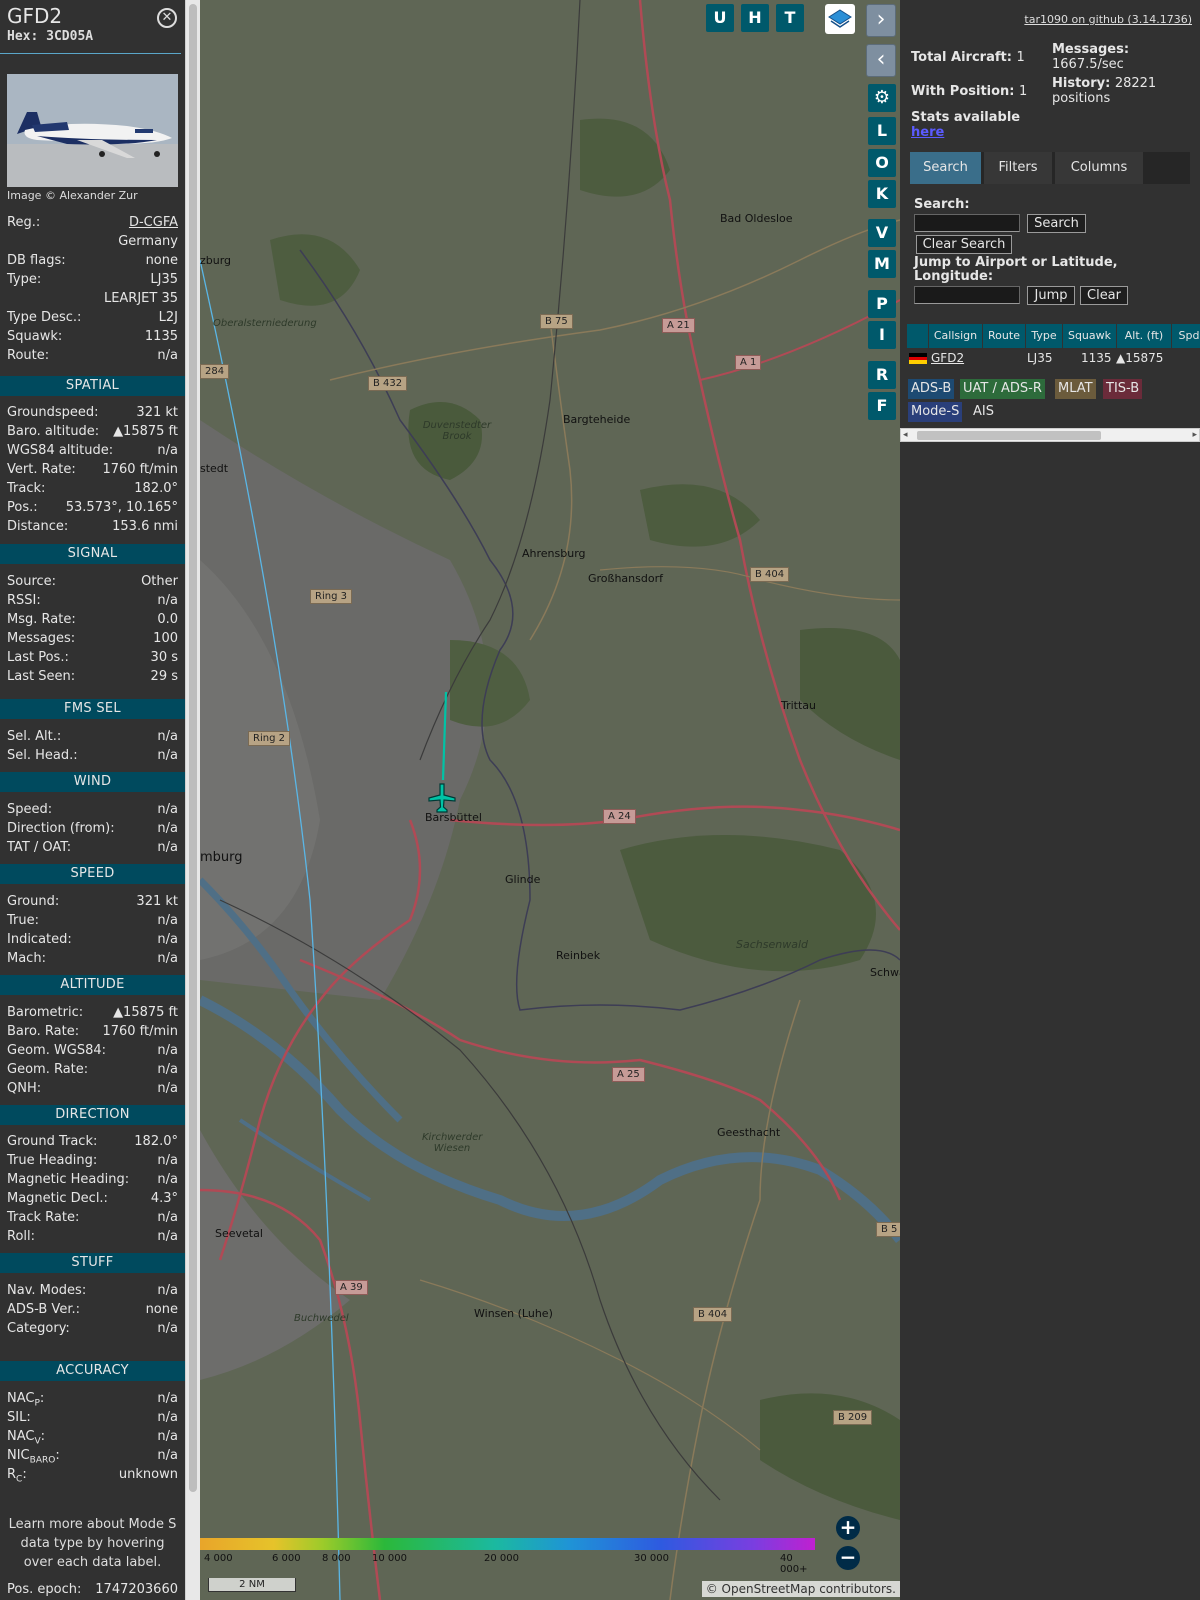 The height and width of the screenshot is (1600, 1200). What do you see at coordinates (882, 406) in the screenshot?
I see `toggle-f-button: F` at bounding box center [882, 406].